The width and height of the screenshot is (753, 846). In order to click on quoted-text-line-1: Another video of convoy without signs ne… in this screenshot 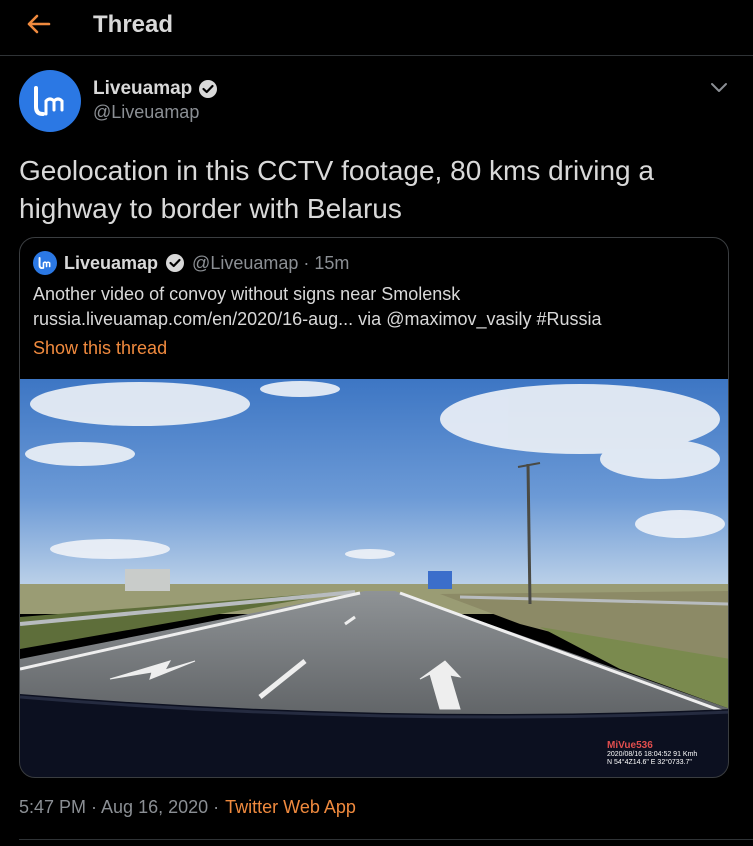, I will do `click(247, 294)`.